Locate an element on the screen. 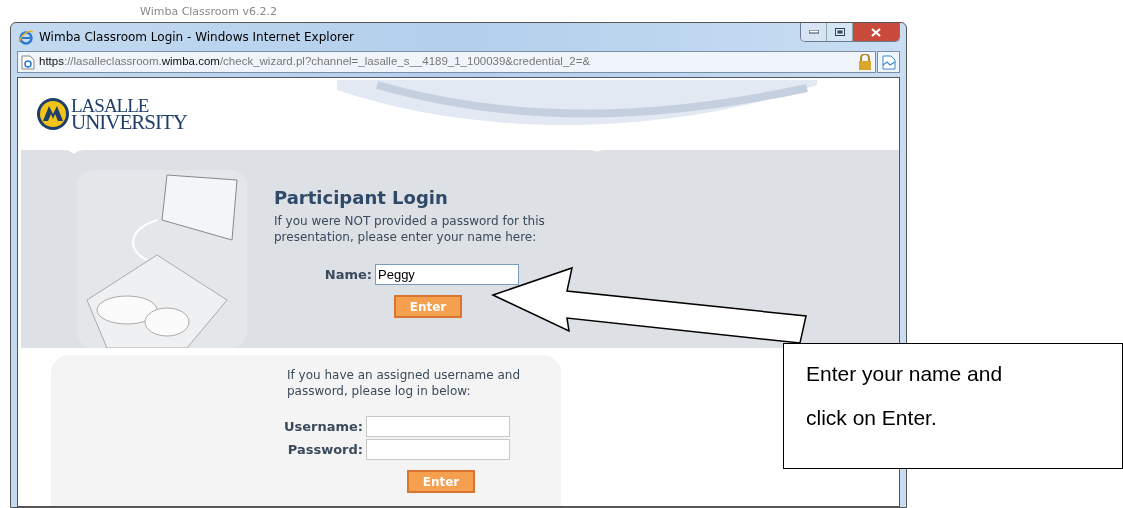 The width and height of the screenshot is (1123, 508). field-label: Password: is located at coordinates (324, 449).